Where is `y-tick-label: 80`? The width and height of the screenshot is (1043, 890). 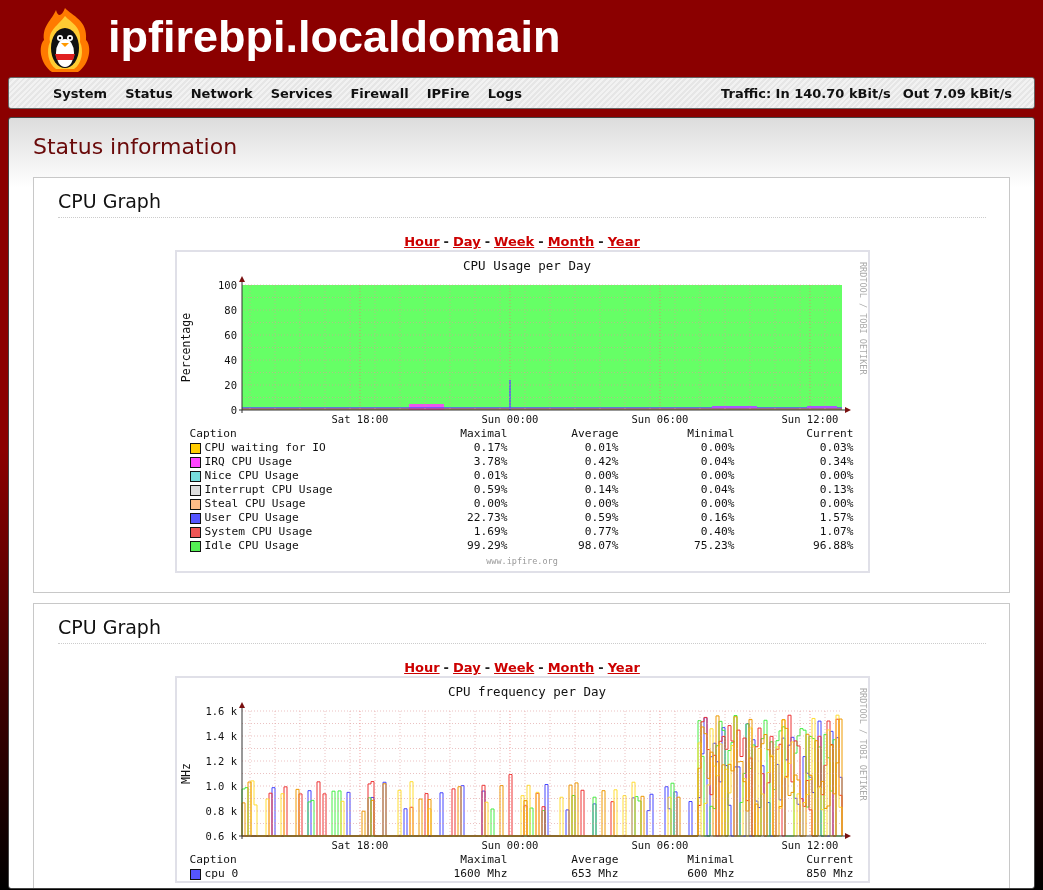
y-tick-label: 80 is located at coordinates (230, 310).